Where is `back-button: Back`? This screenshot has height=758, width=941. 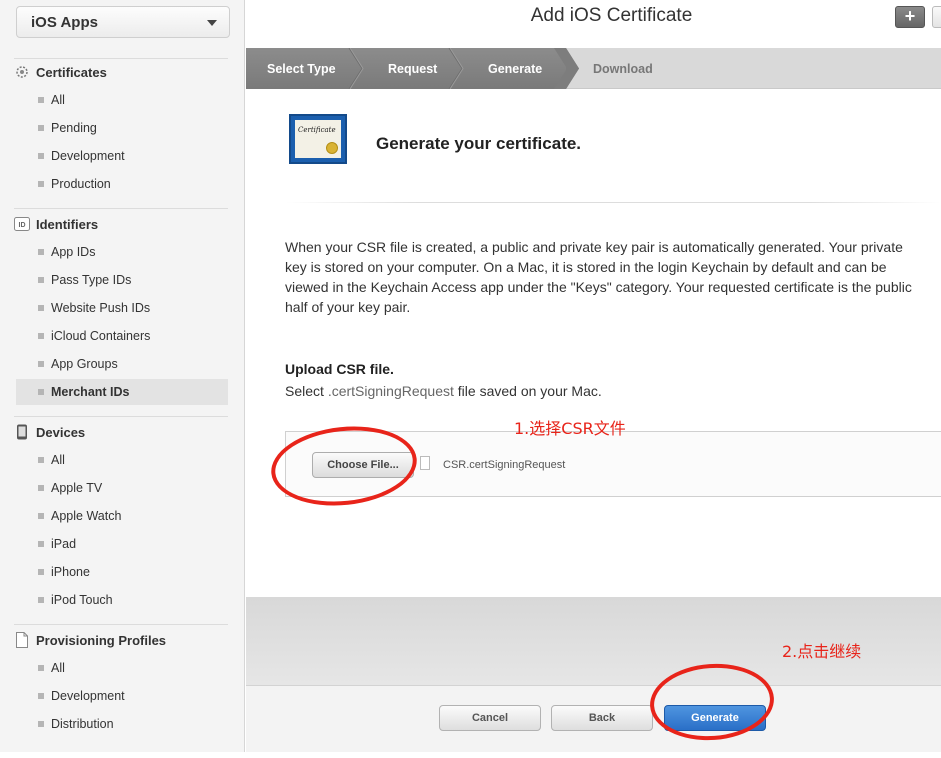
back-button: Back is located at coordinates (602, 718).